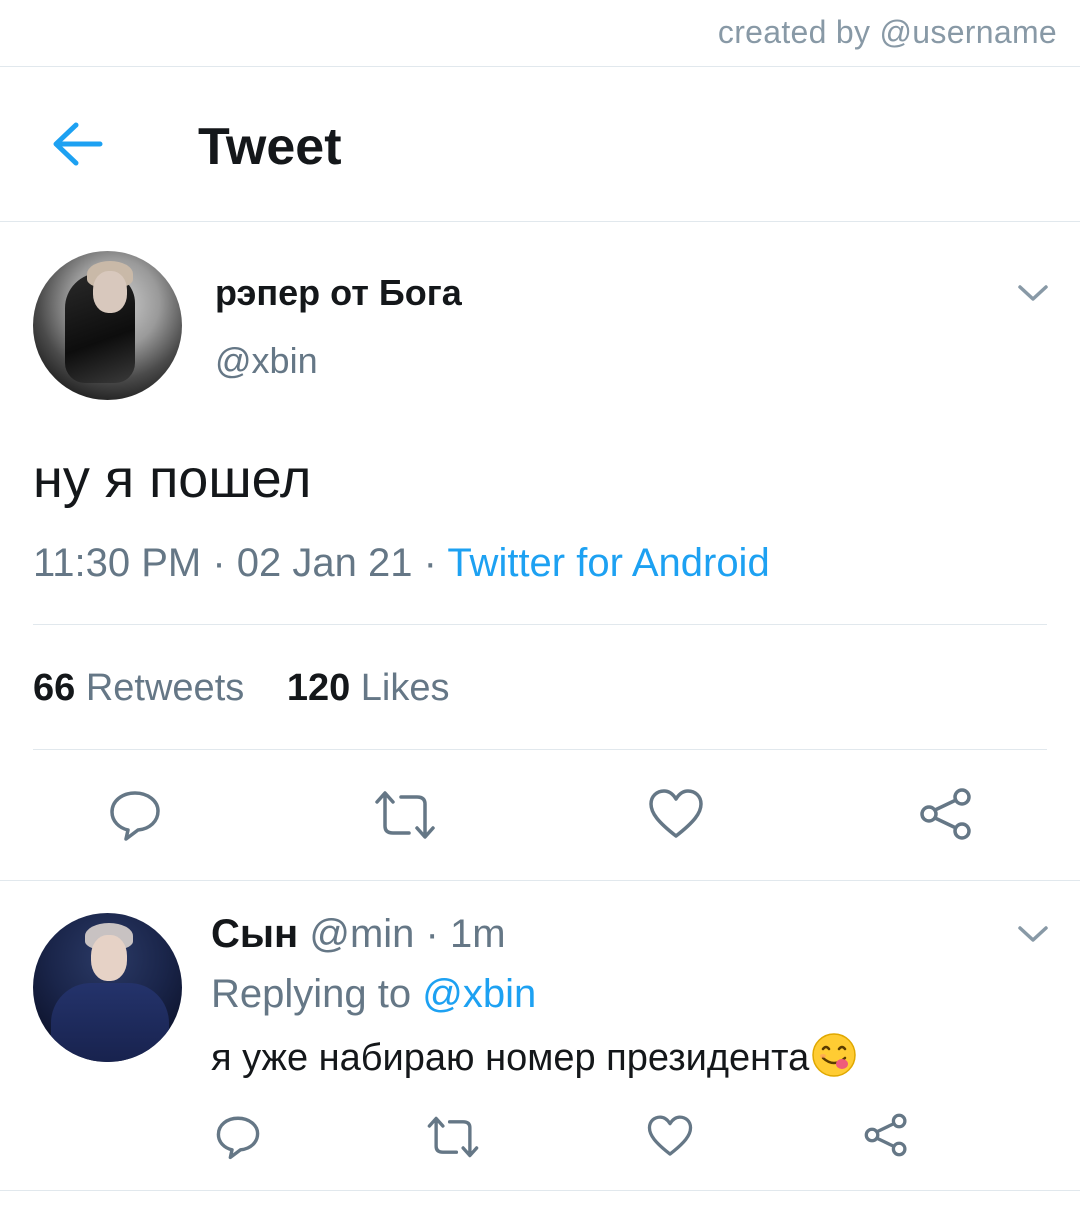 The width and height of the screenshot is (1080, 1208). I want to click on likes-label: Likes, so click(405, 688).